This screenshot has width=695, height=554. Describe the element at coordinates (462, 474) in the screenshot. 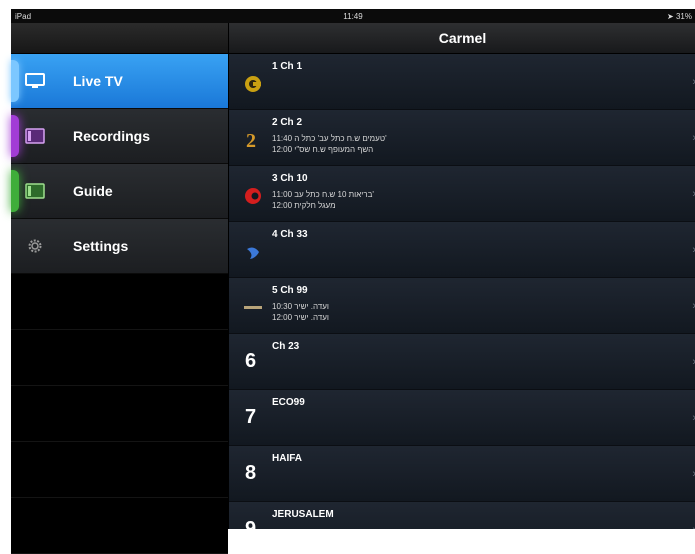

I see `channel-row: 8 HAIFA ›` at that location.